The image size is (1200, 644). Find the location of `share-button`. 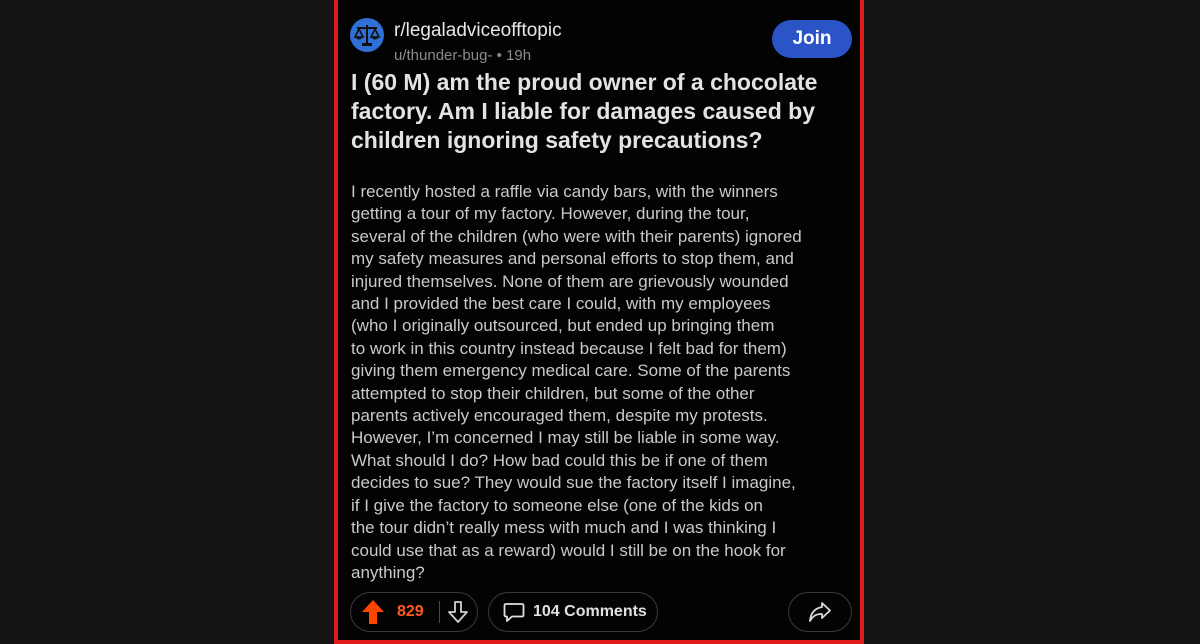

share-button is located at coordinates (820, 612).